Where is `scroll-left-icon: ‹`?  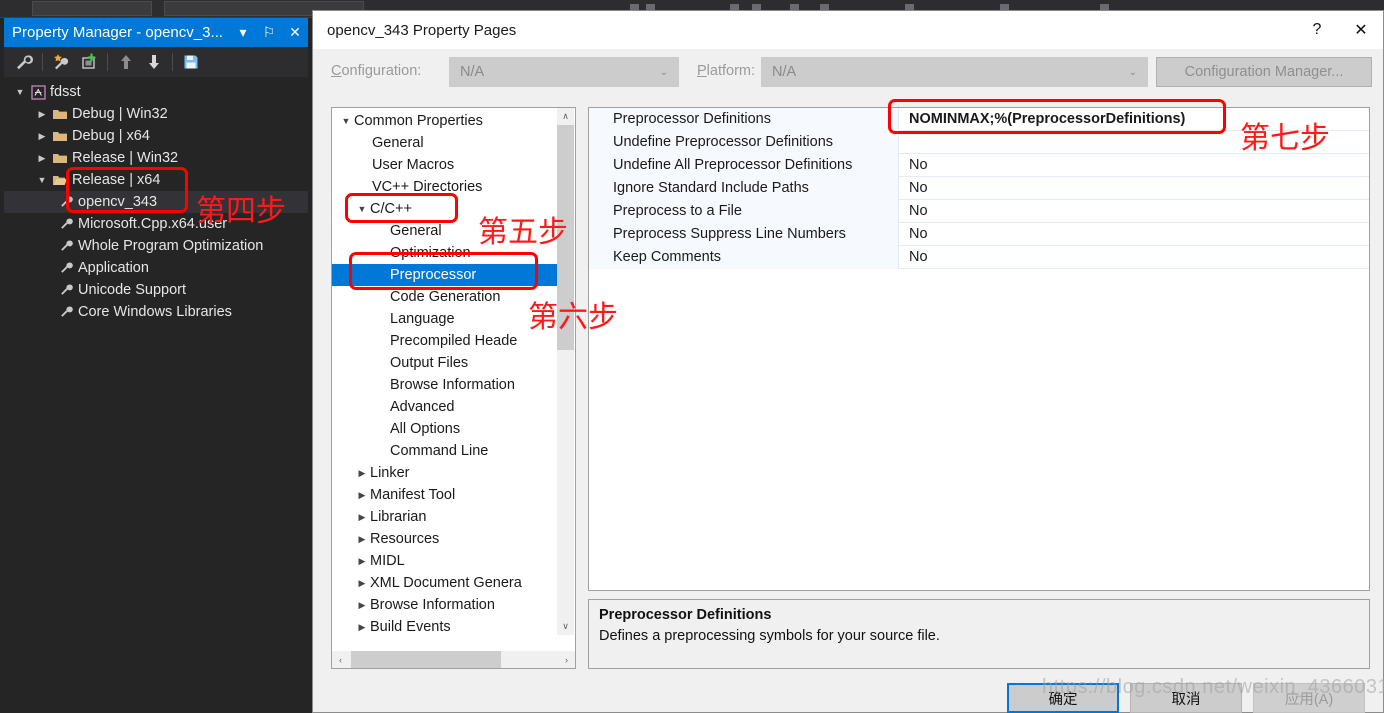
scroll-left-icon: ‹ is located at coordinates (340, 659).